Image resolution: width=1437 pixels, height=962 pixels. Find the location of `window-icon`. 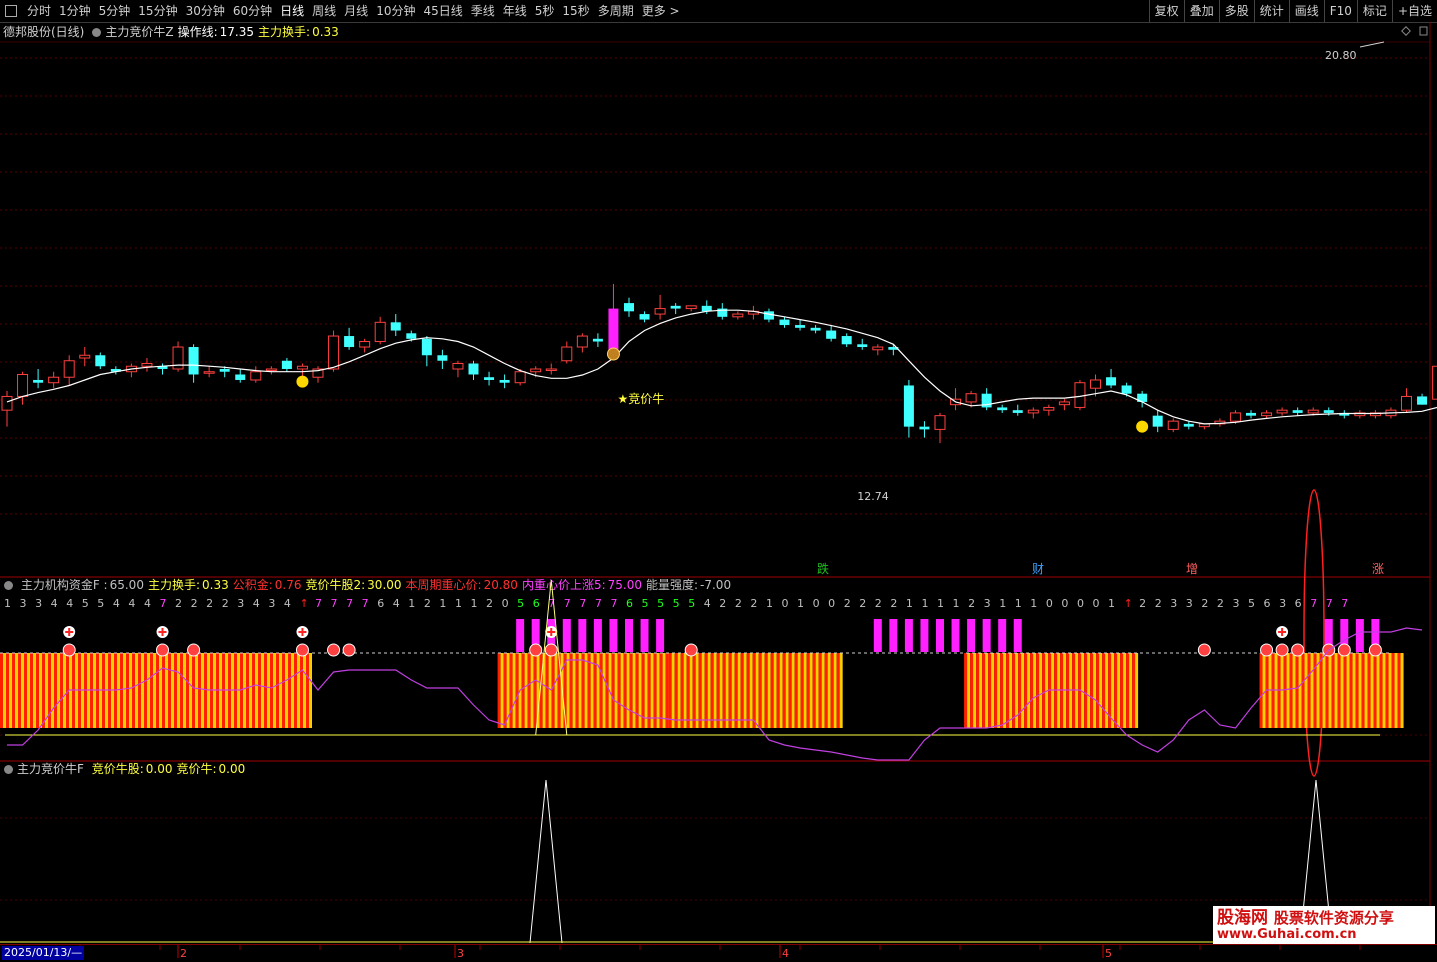

window-icon is located at coordinates (1423, 31).